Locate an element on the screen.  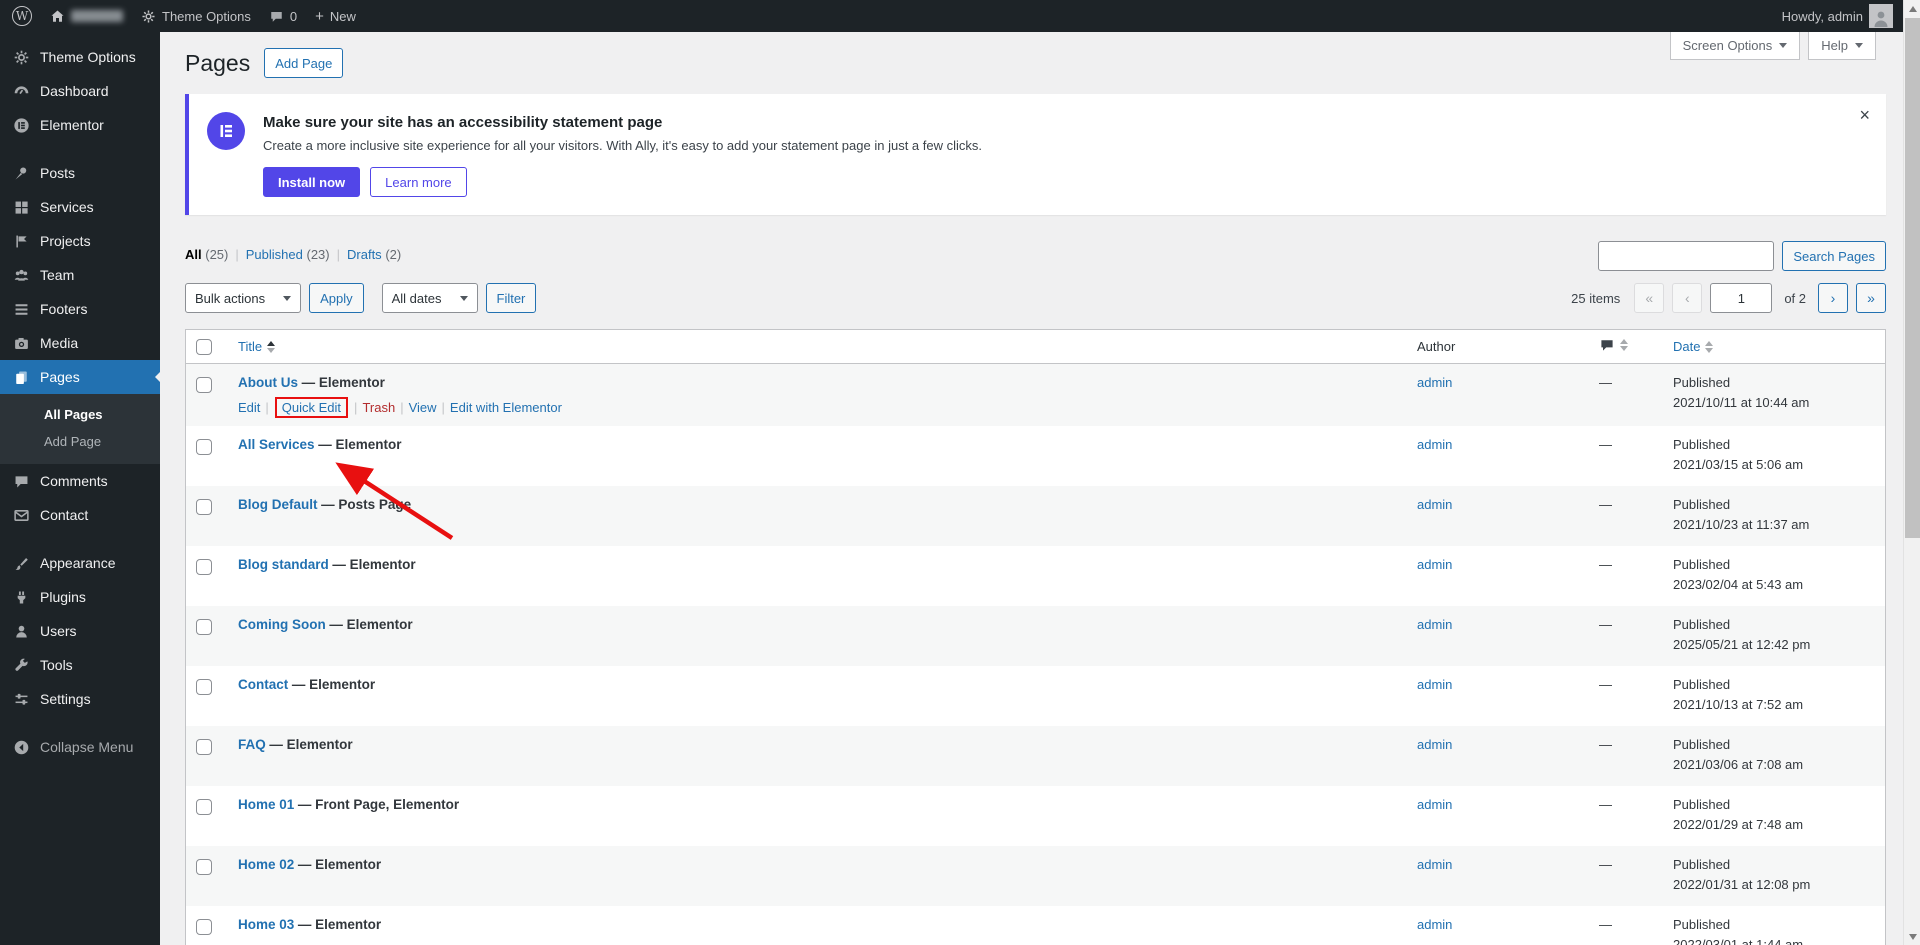
sort-by-comments is located at coordinates (1613, 345).